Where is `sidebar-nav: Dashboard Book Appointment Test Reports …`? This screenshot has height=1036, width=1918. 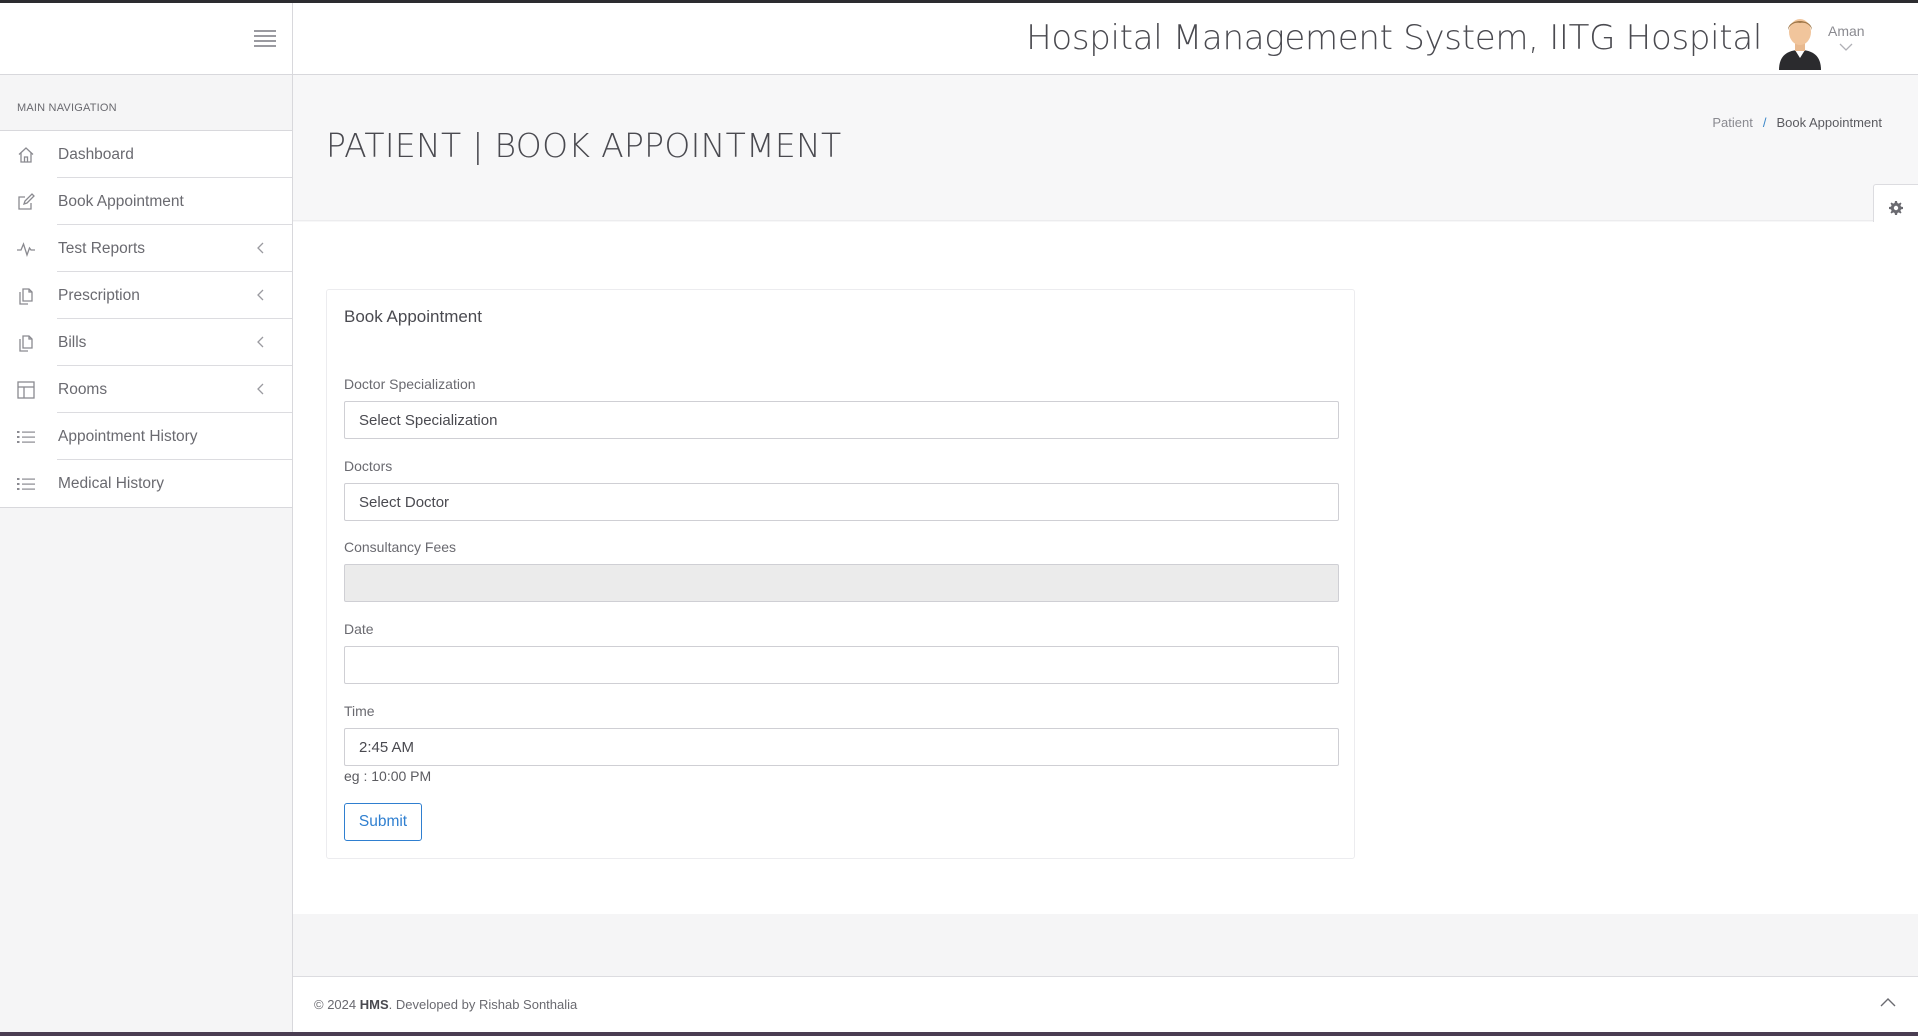
sidebar-nav: Dashboard Book Appointment Test Reports … is located at coordinates (146, 319).